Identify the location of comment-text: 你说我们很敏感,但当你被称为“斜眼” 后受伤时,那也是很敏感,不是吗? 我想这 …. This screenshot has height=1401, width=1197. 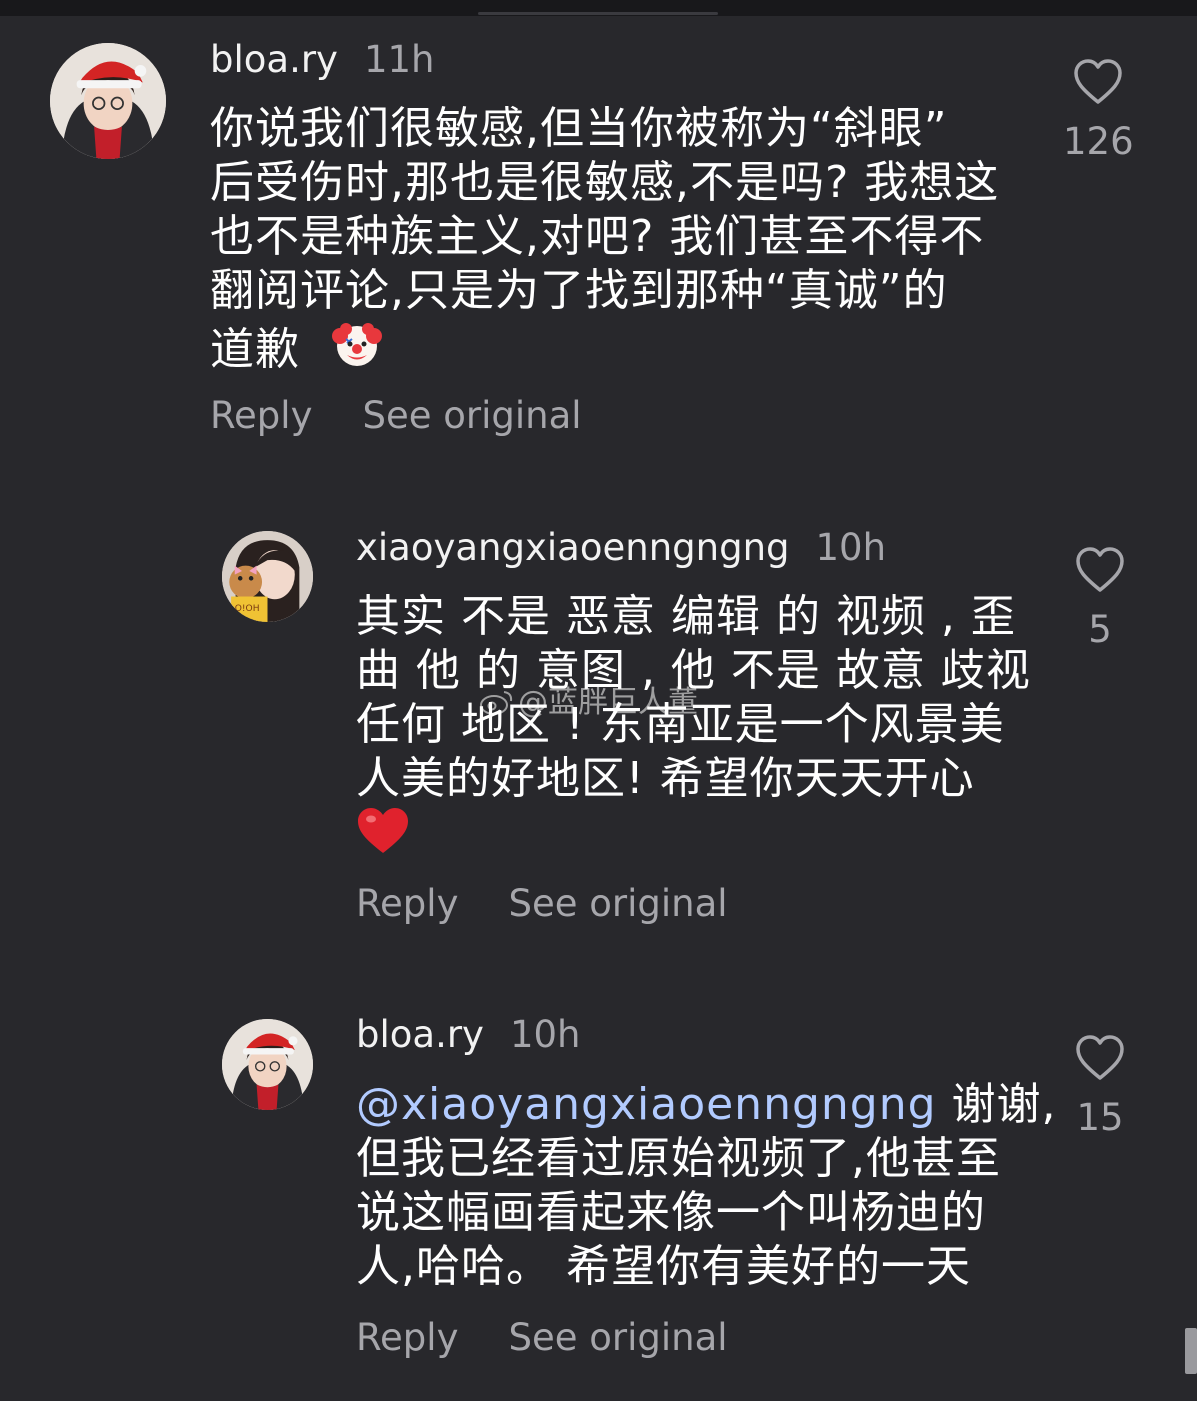
(605, 238).